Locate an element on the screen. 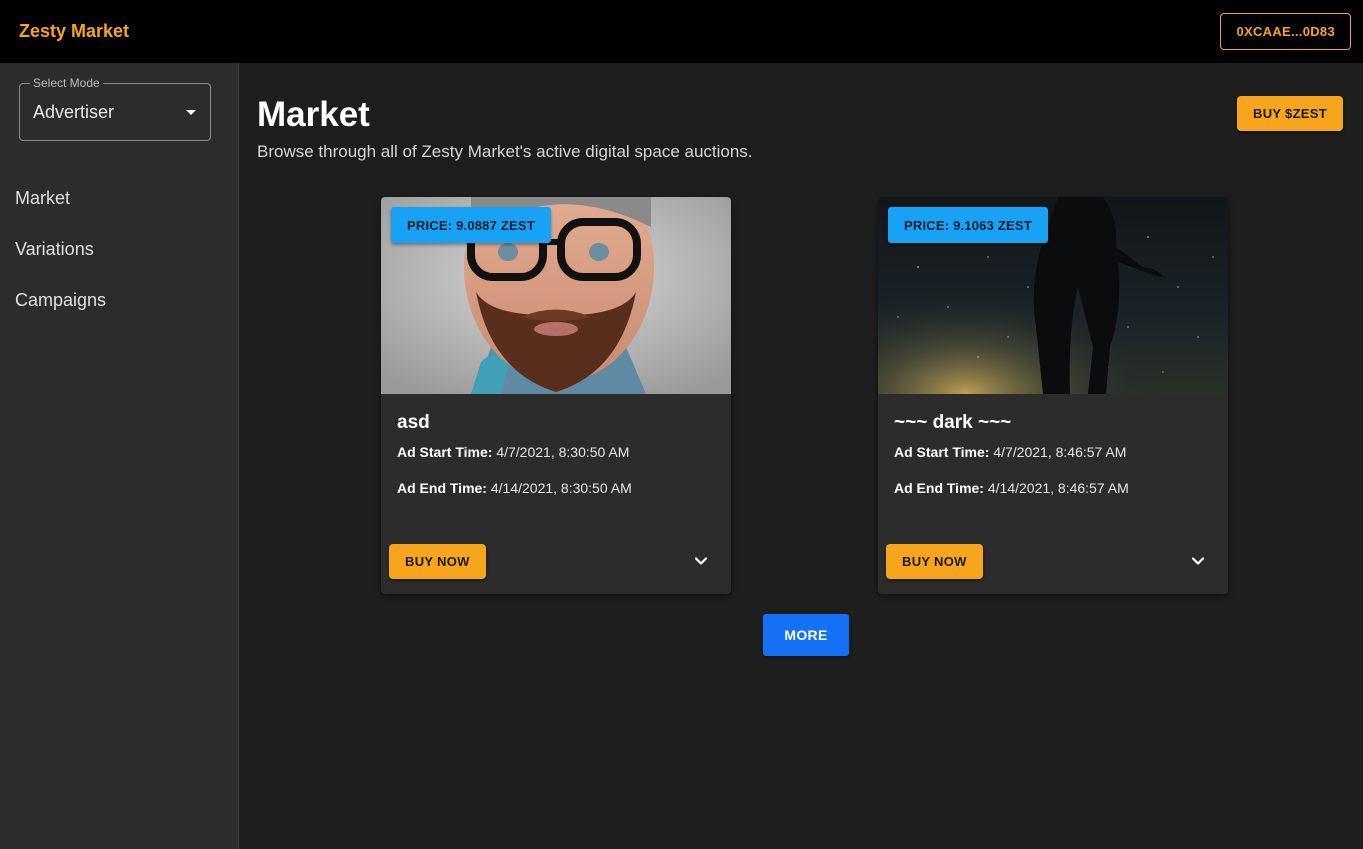 The height and width of the screenshot is (849, 1363). ad-start-time: Ad Start Time: 4/7/2021, 8:30:50 AM is located at coordinates (513, 452).